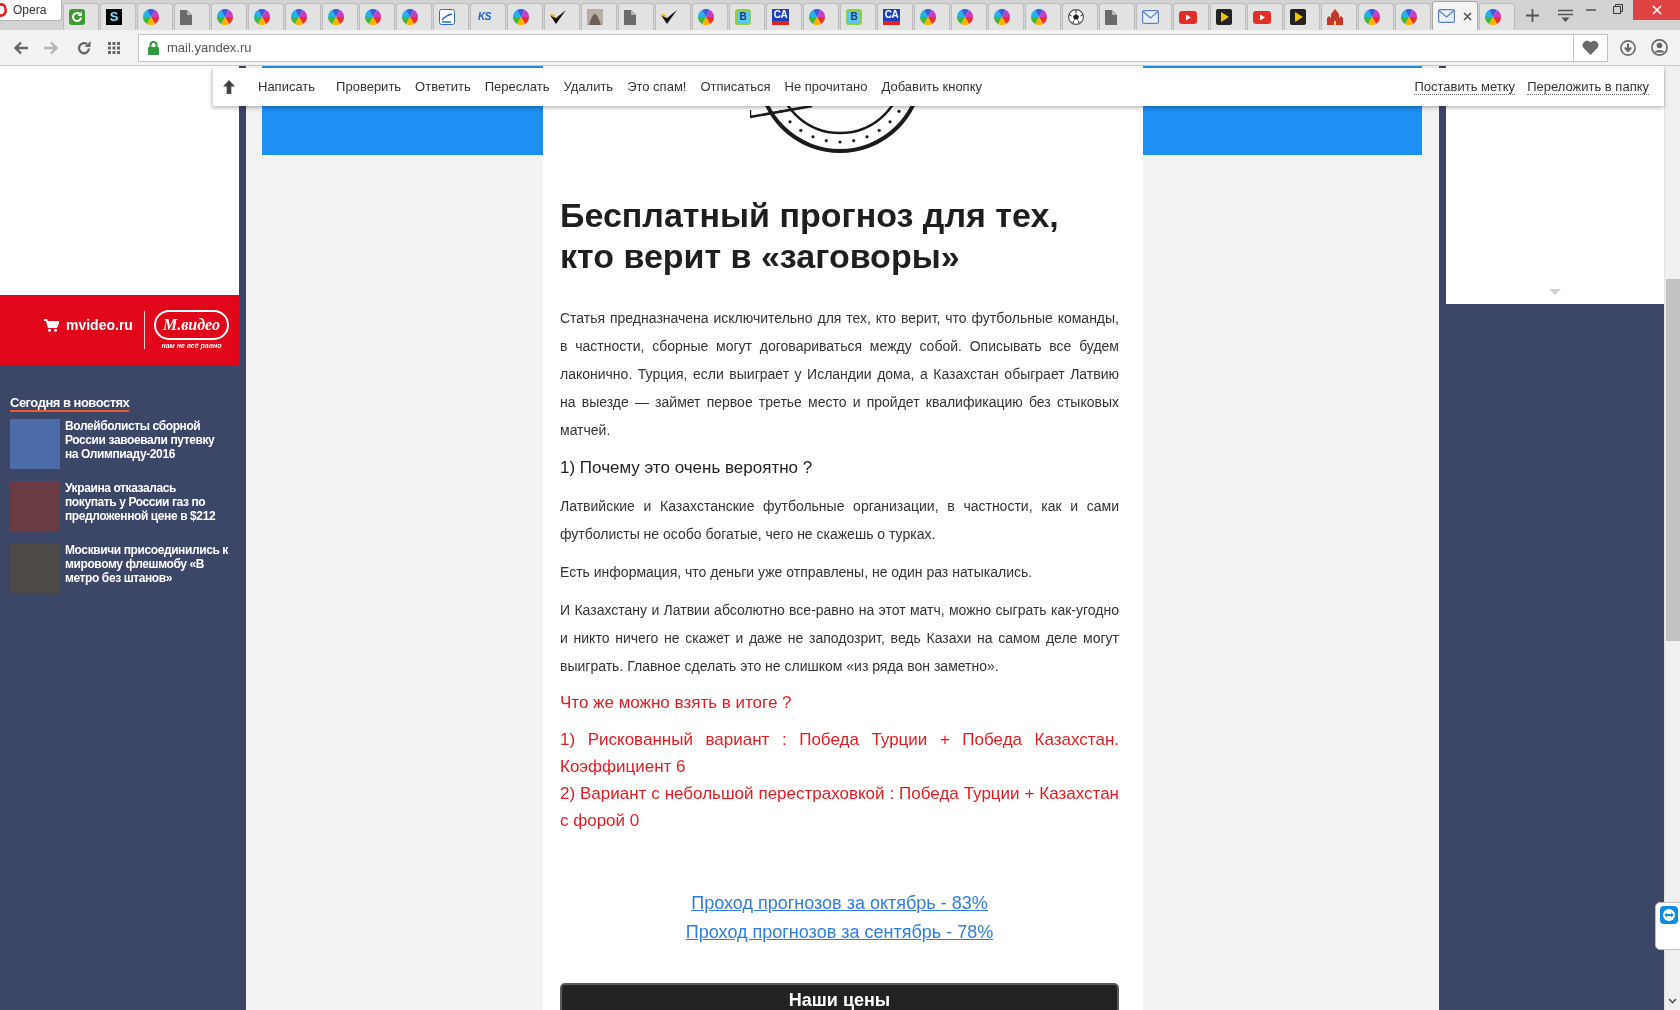 This screenshot has height=1010, width=1680. I want to click on brand-logo: М.видео, so click(191, 324).